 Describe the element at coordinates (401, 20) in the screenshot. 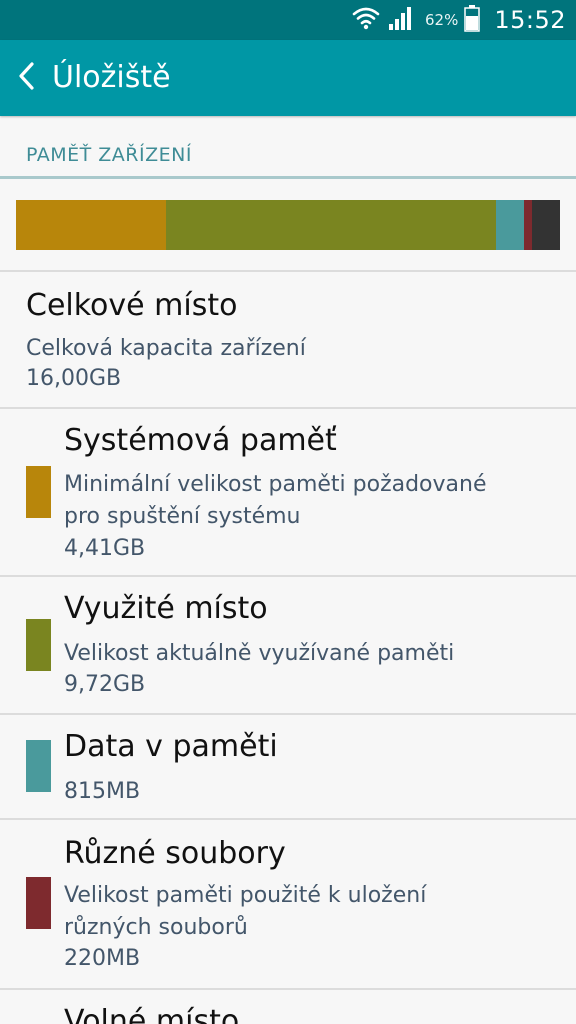

I see `signal-icon` at that location.